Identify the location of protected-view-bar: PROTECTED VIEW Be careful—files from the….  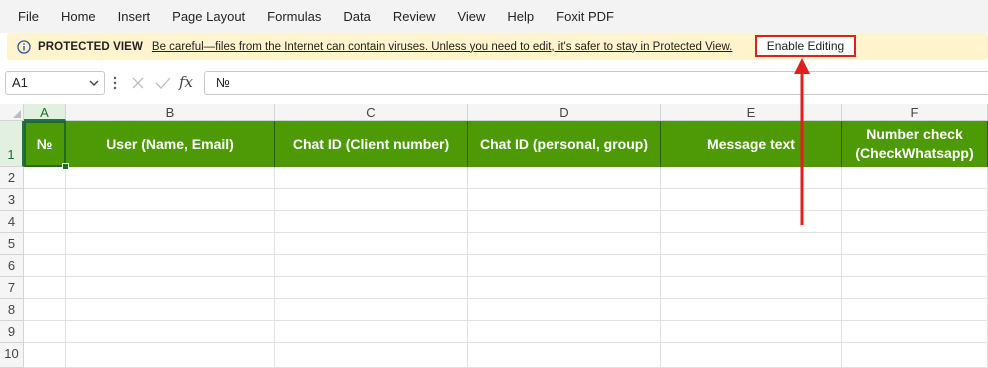
(497, 46).